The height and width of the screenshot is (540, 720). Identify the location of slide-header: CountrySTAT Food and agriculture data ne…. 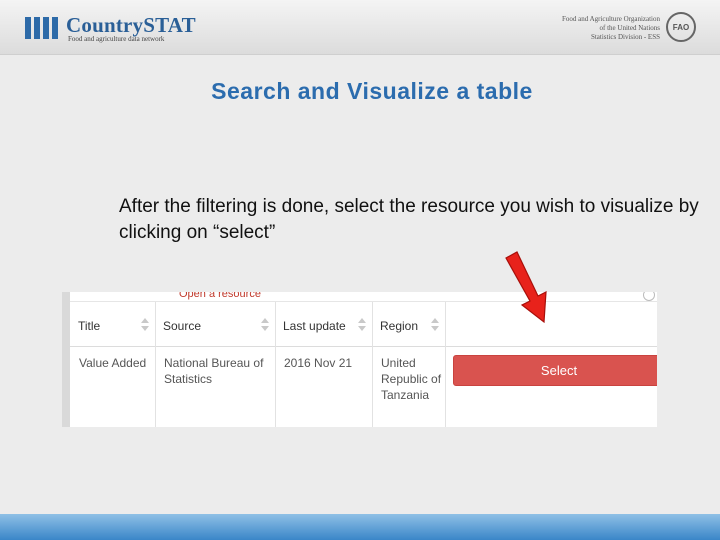
(360, 27).